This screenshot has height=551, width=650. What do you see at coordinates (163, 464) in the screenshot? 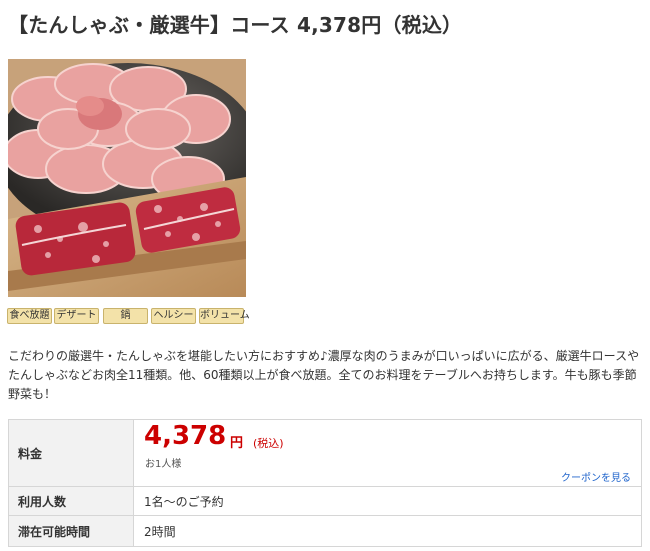
I see `price-per-person: お1人様` at bounding box center [163, 464].